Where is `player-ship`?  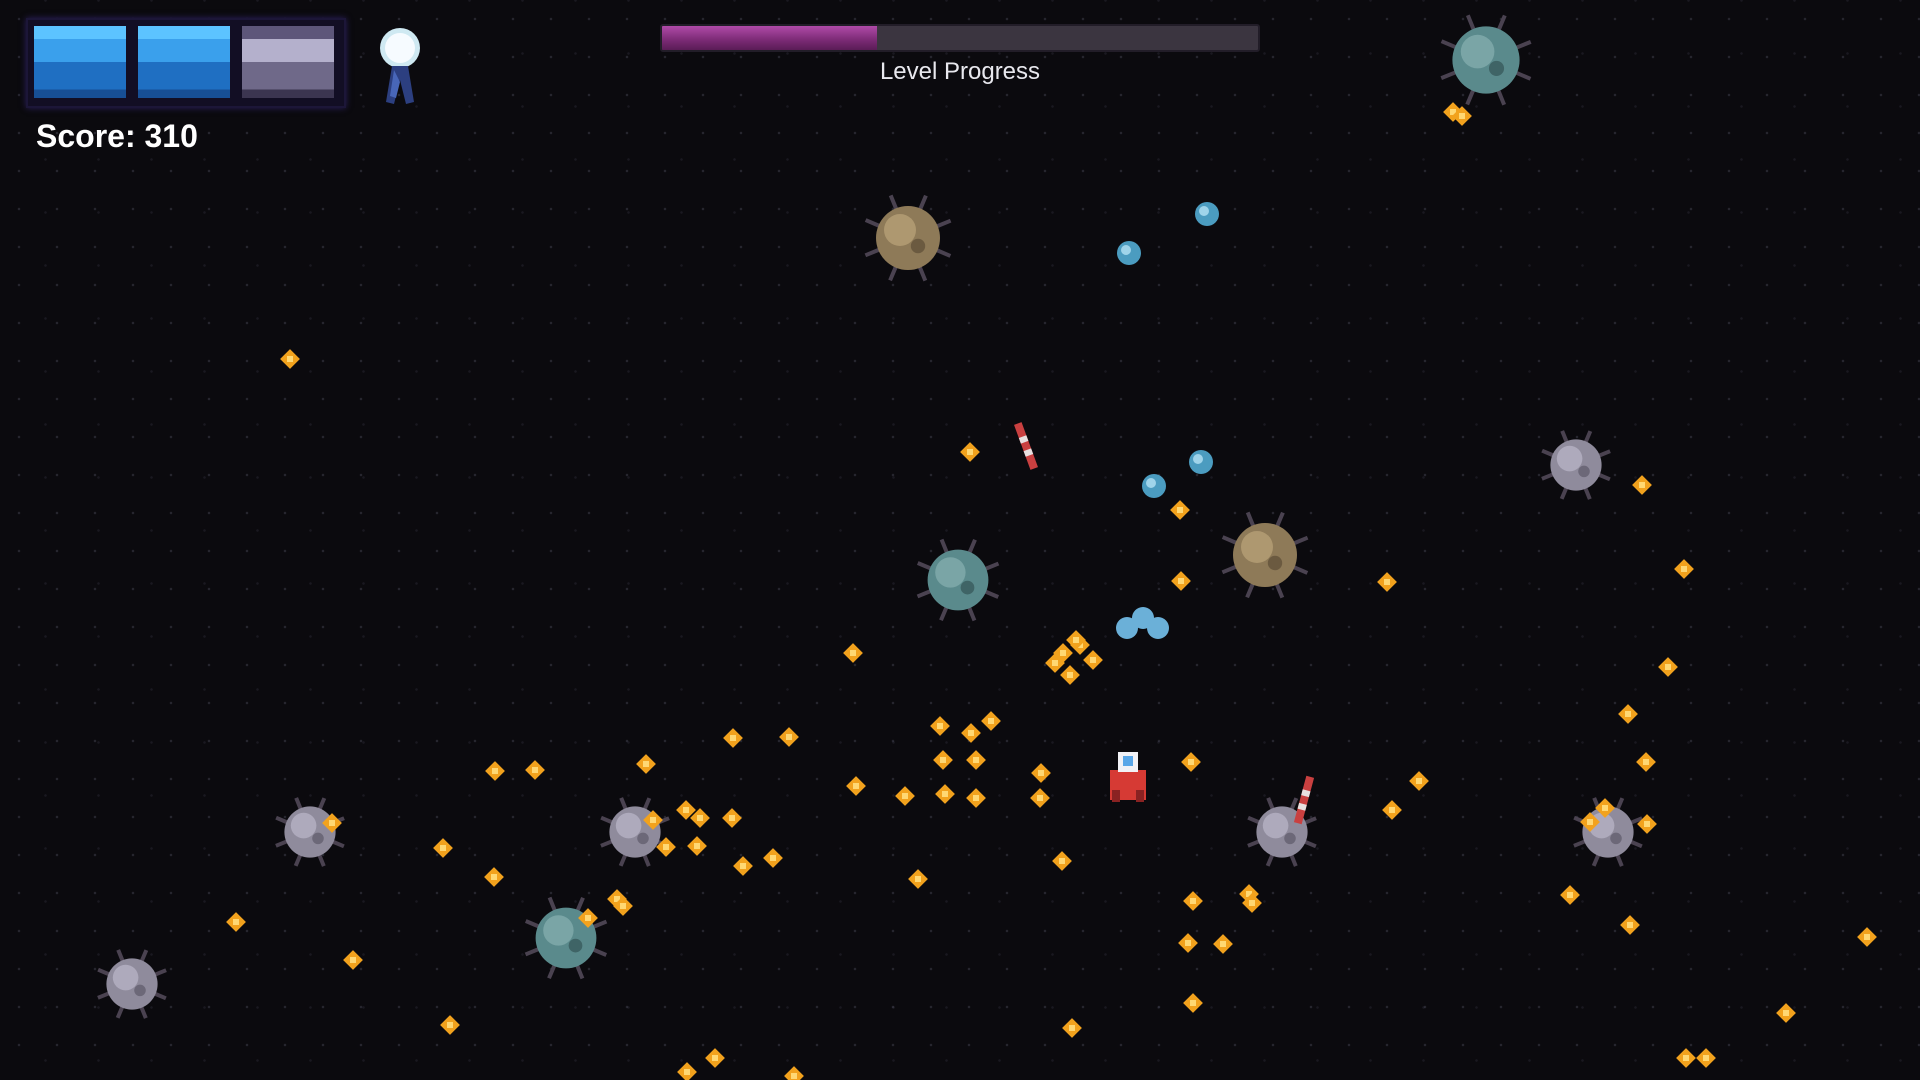 player-ship is located at coordinates (1128, 777).